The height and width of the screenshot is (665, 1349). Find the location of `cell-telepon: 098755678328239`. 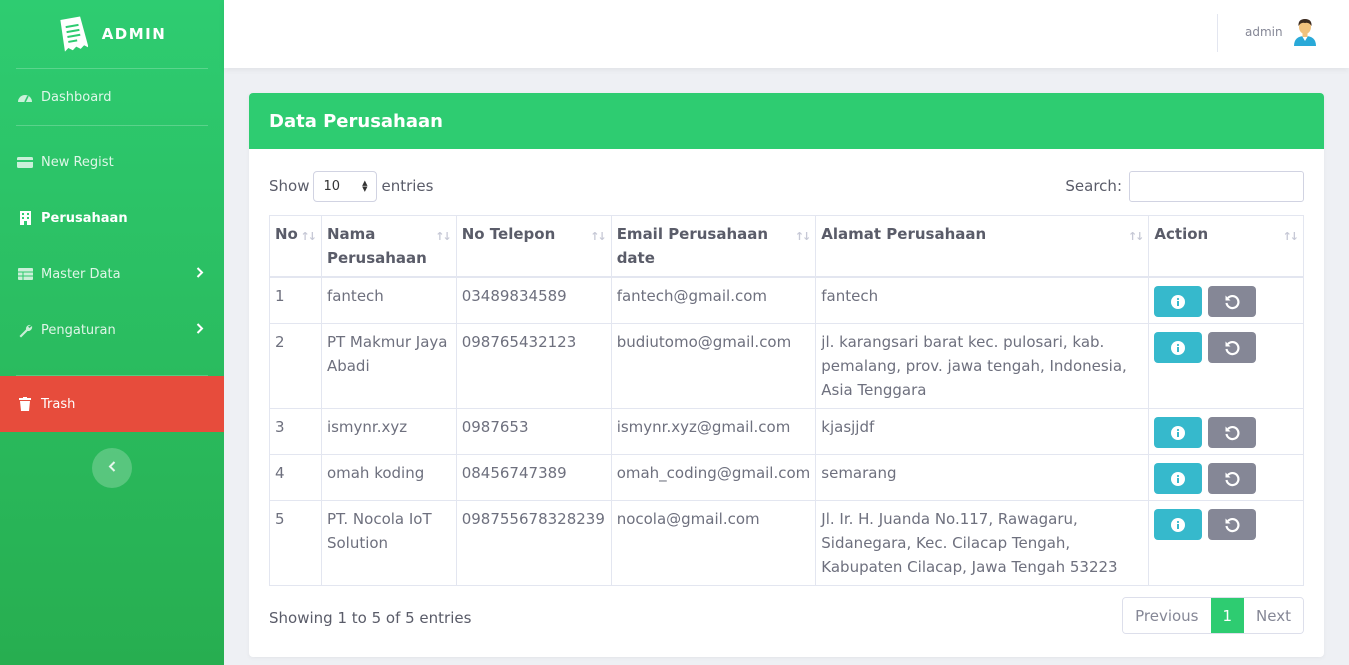

cell-telepon: 098755678328239 is located at coordinates (533, 543).